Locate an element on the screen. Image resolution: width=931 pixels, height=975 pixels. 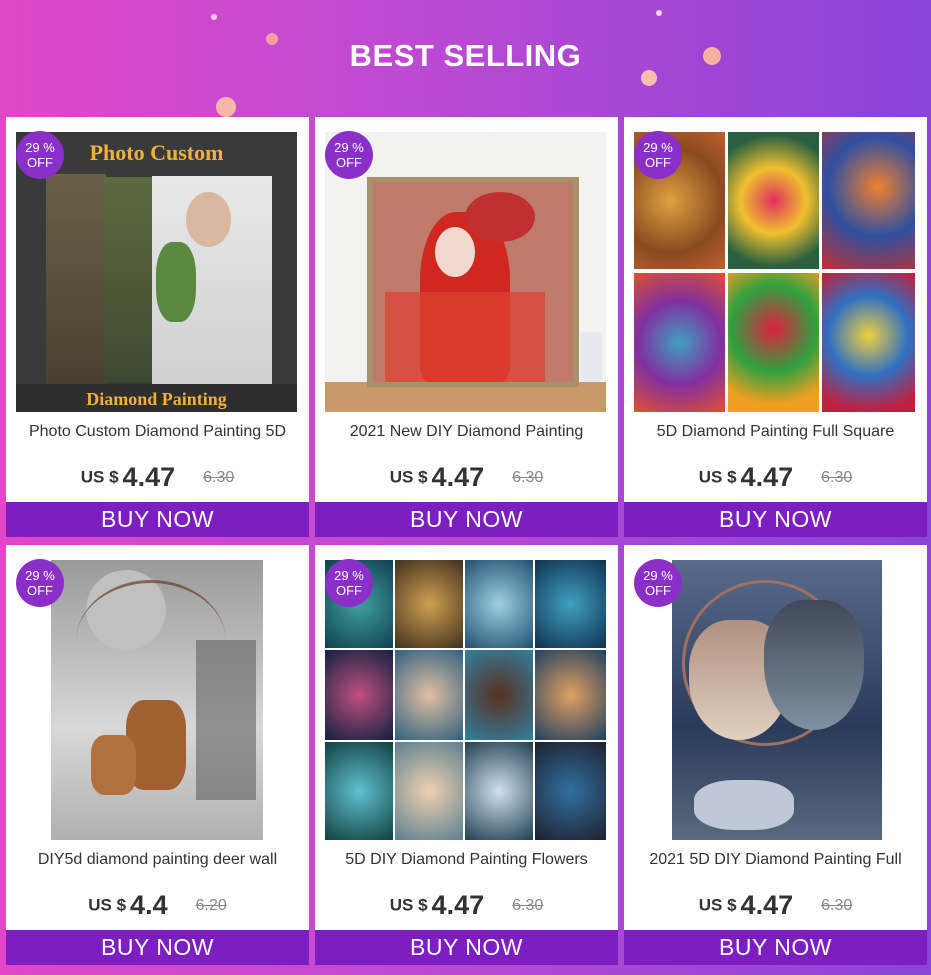
original-price: 6.20 is located at coordinates (211, 905).